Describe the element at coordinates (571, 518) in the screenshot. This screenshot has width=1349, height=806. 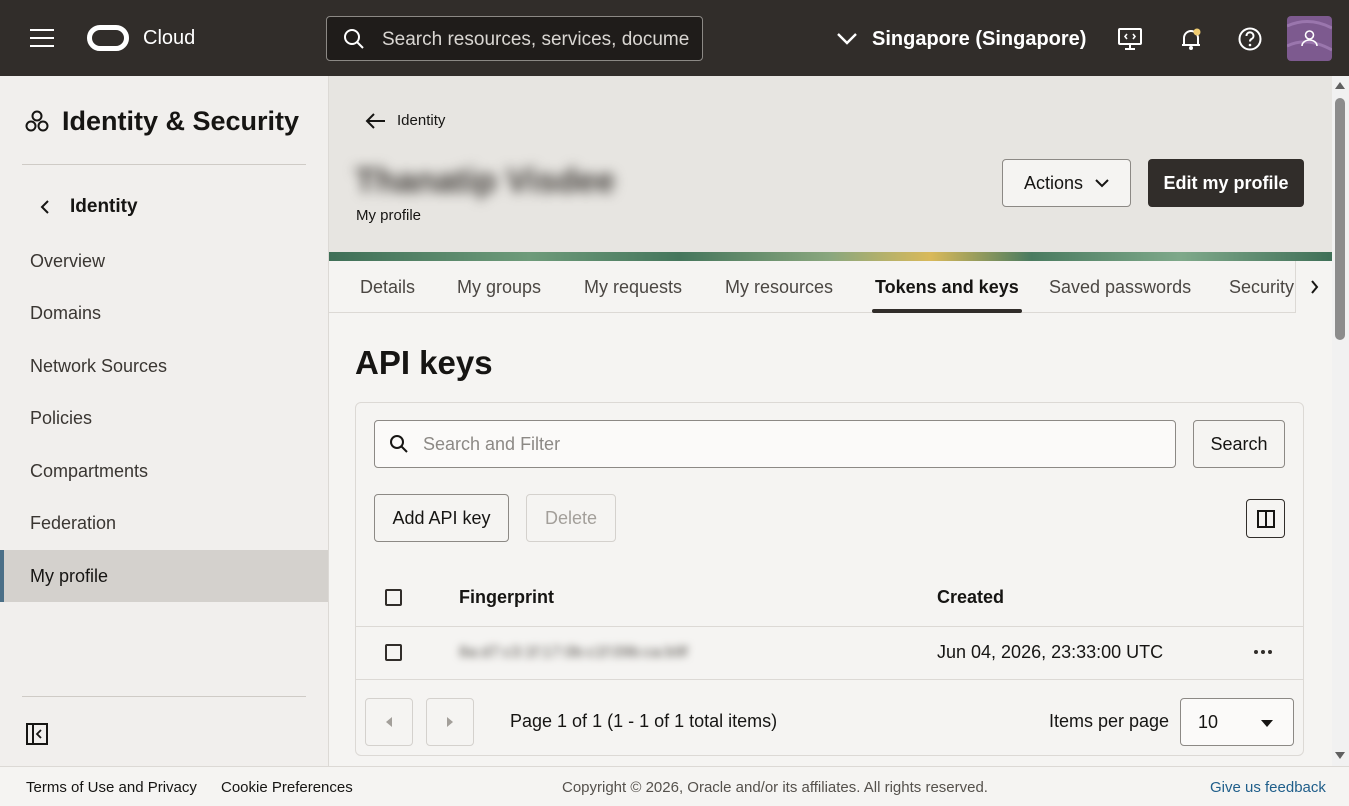
I see `delete-button: Delete` at that location.